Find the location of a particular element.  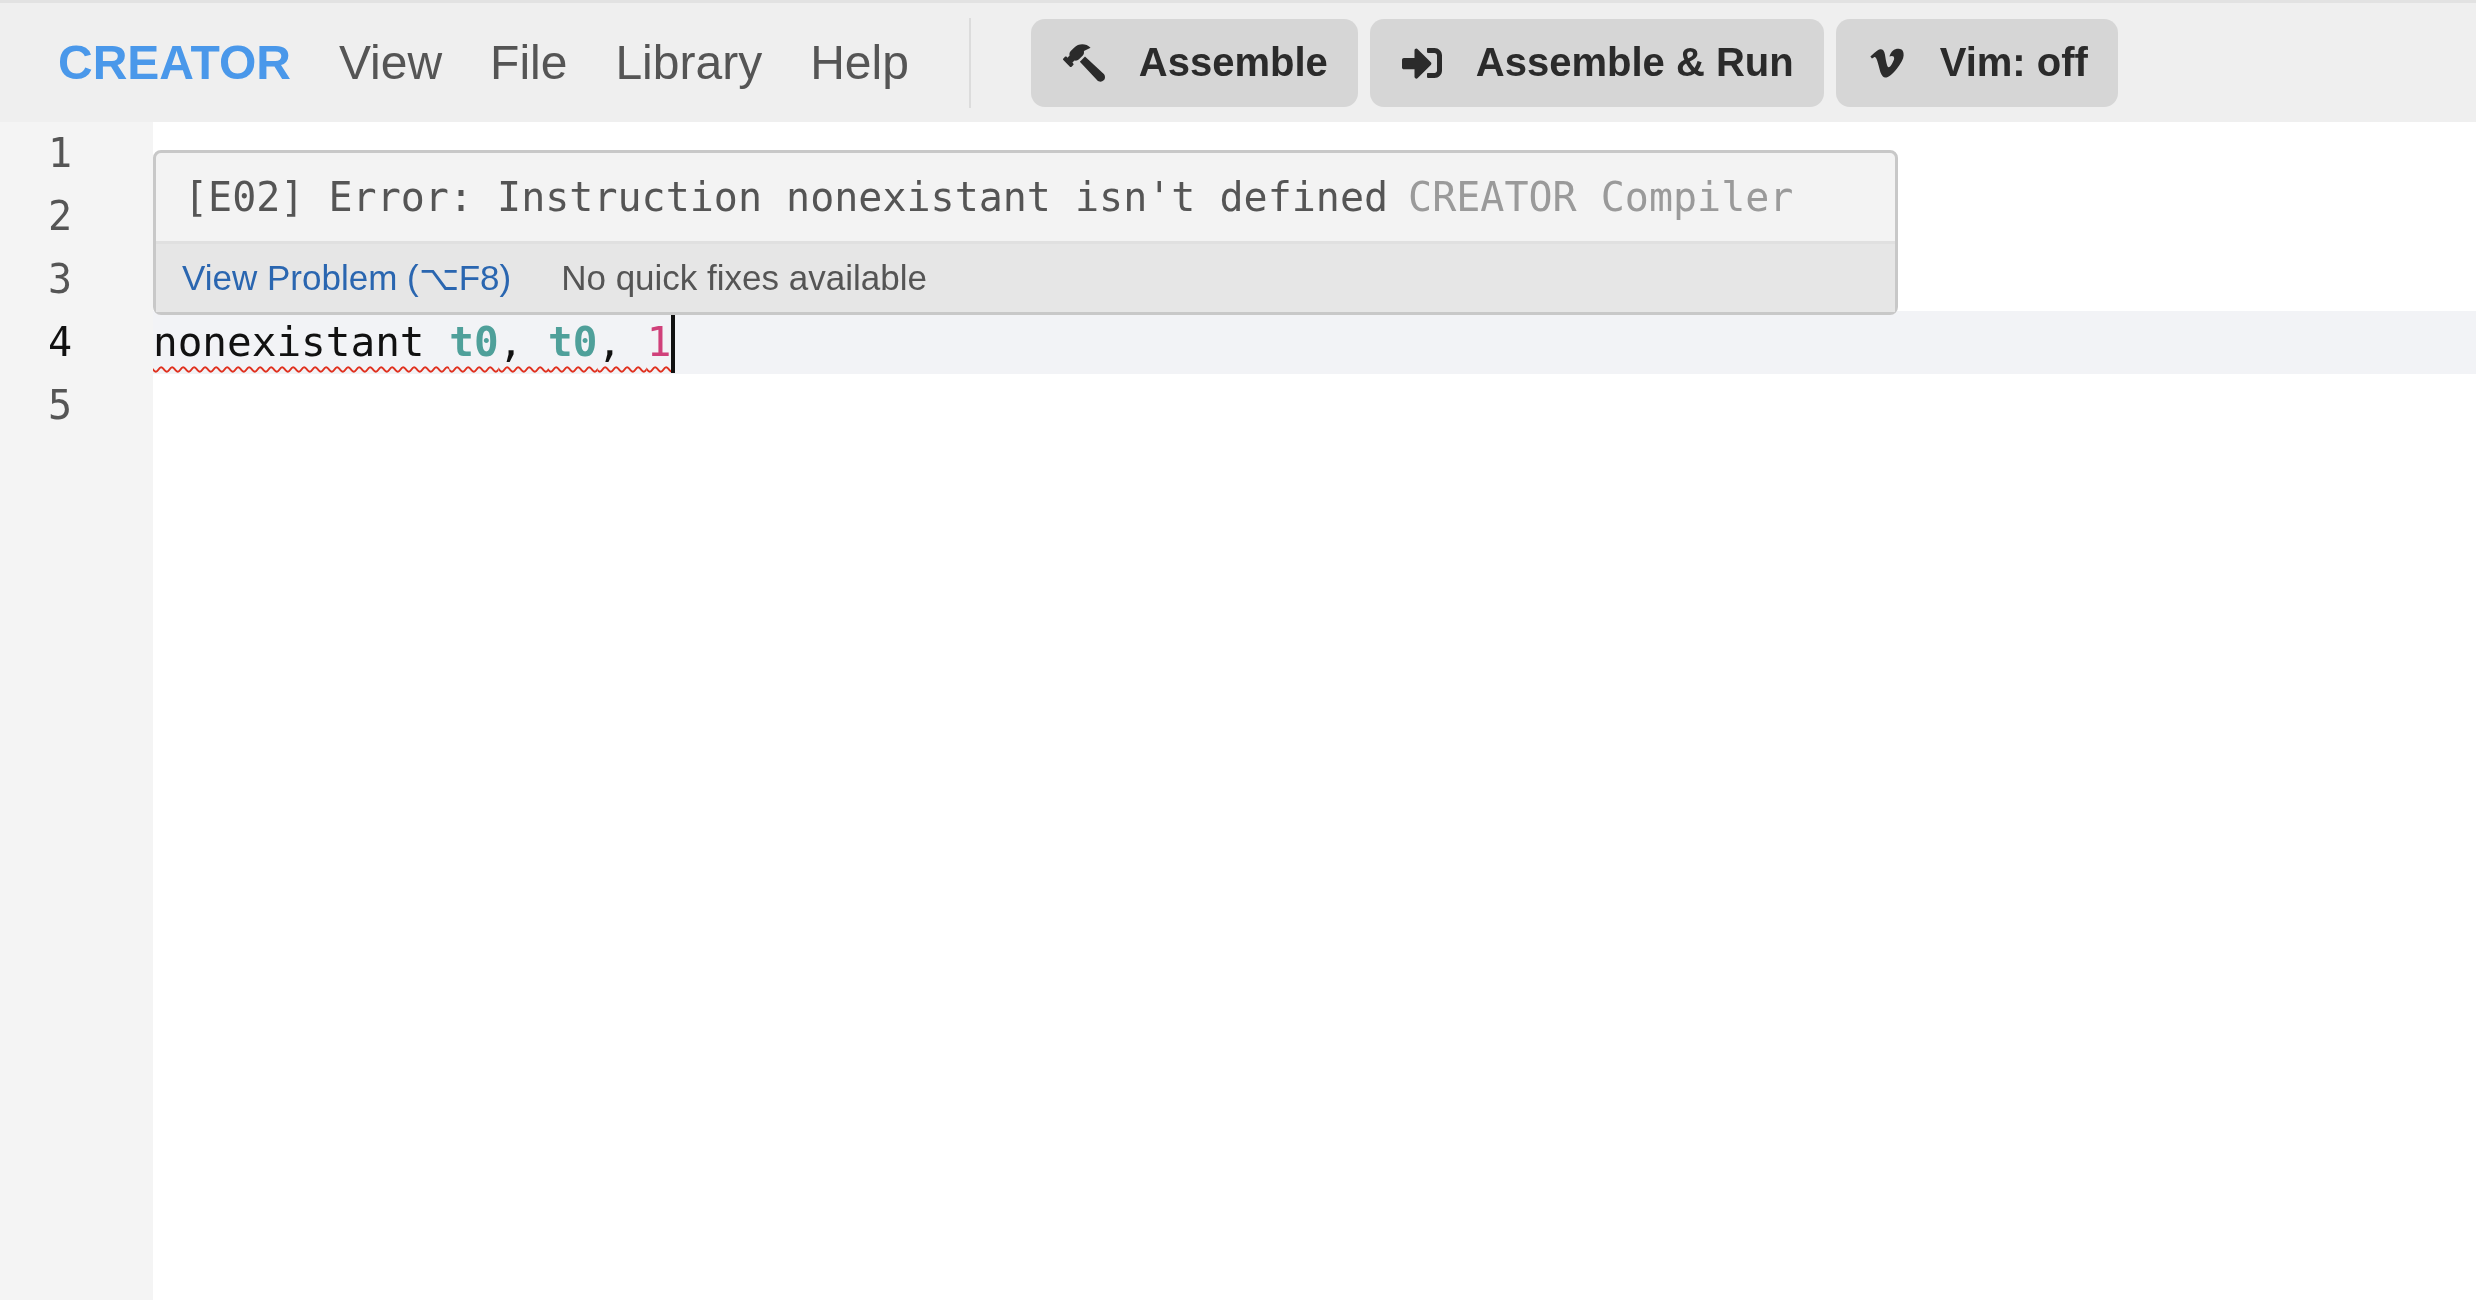

line-number: 1 is located at coordinates (60, 153).